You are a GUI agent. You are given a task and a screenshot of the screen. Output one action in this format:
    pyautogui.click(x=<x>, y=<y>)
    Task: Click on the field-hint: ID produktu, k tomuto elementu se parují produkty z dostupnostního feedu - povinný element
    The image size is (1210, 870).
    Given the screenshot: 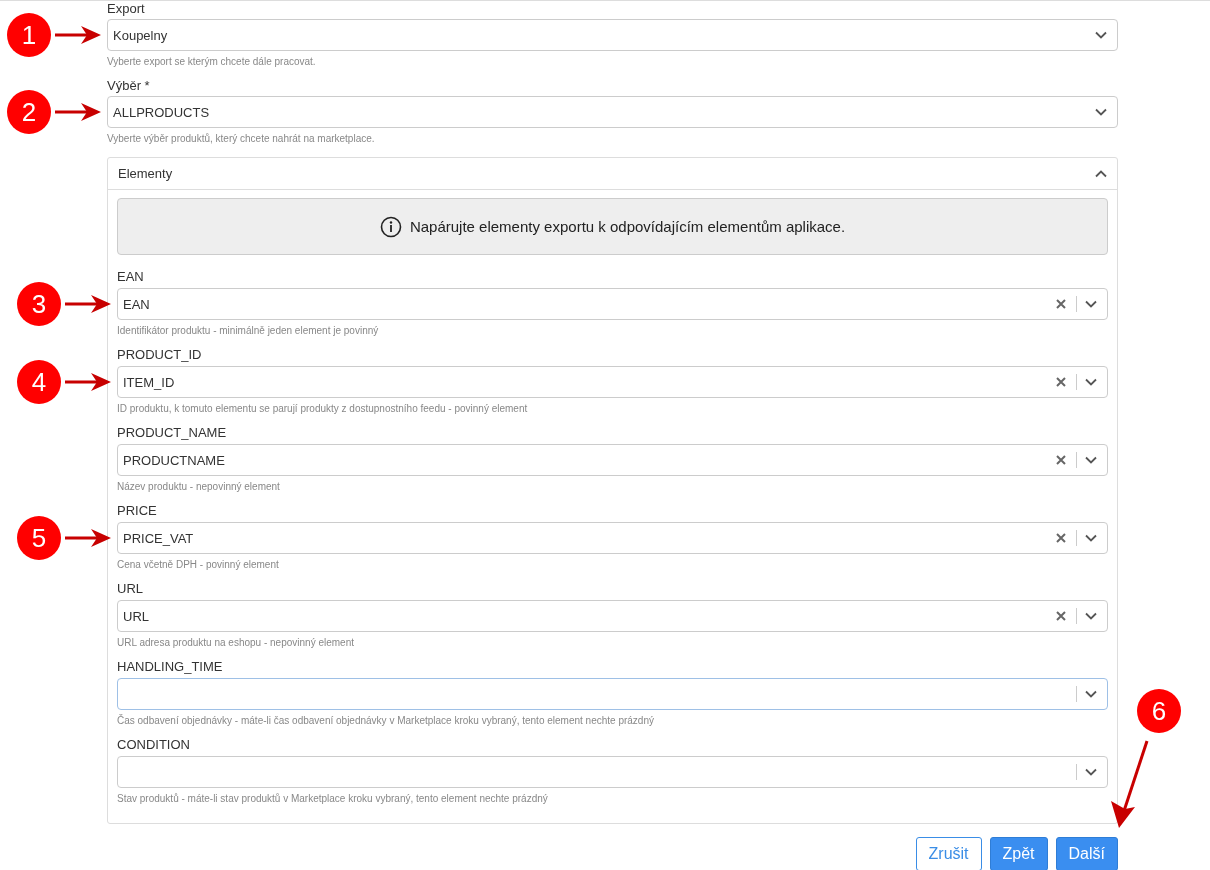 What is the action you would take?
    pyautogui.click(x=323, y=409)
    